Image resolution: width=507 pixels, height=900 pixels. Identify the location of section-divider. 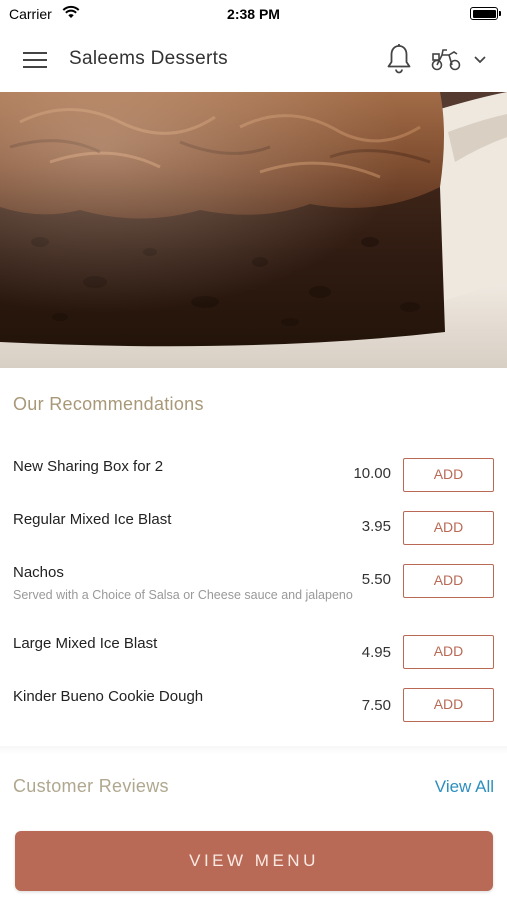
(253, 750).